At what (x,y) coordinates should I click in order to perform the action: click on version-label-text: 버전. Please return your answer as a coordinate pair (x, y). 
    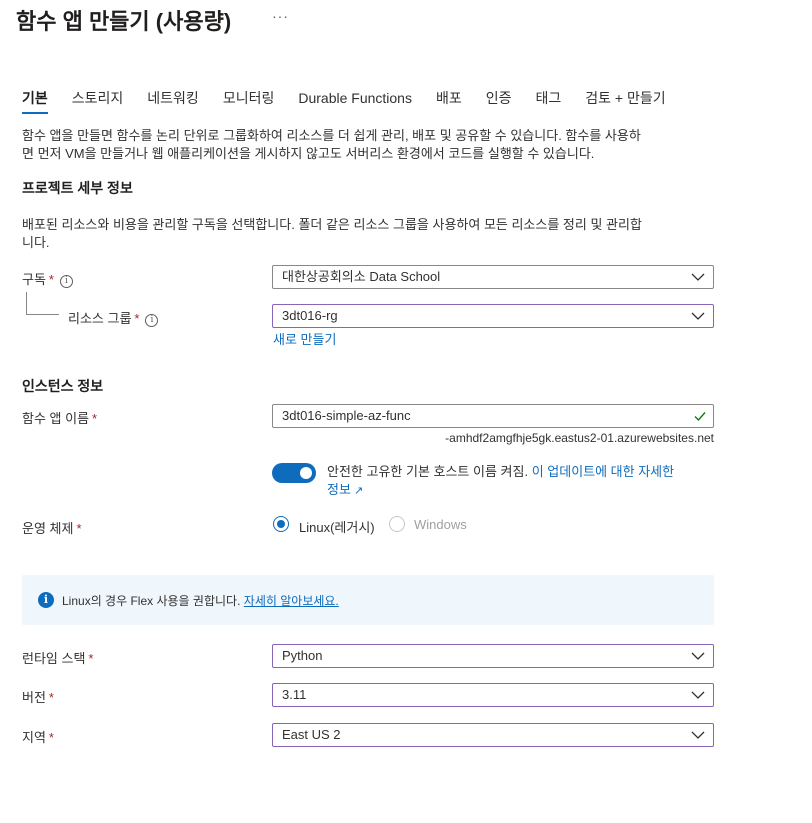
    Looking at the image, I should click on (34, 697).